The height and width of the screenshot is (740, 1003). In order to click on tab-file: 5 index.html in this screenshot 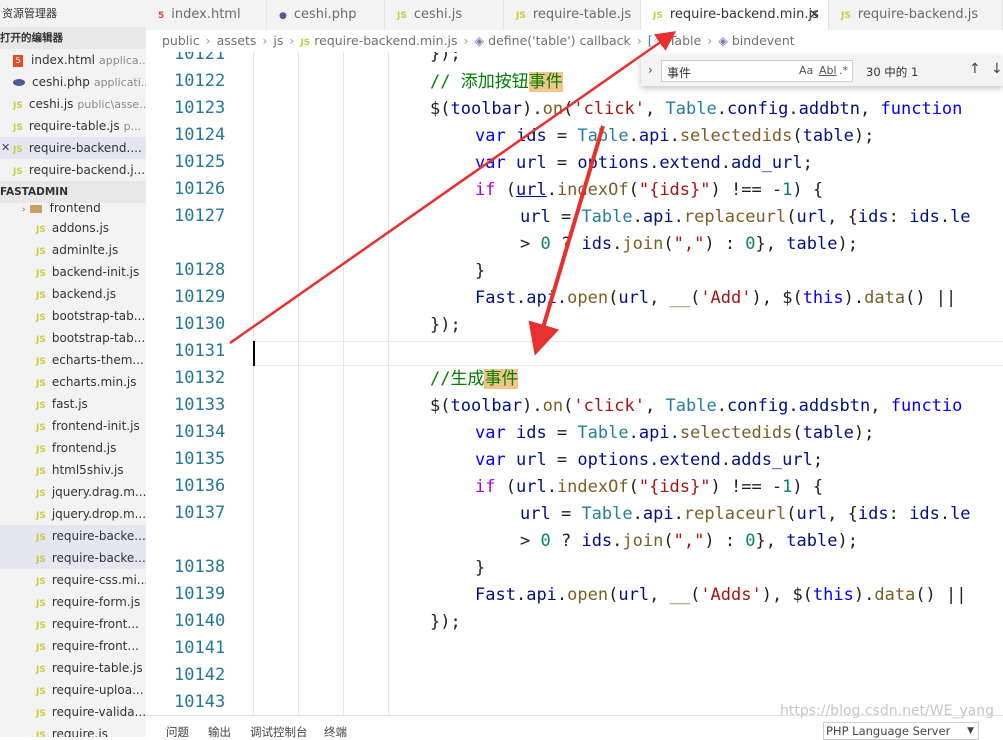, I will do `click(206, 15)`.